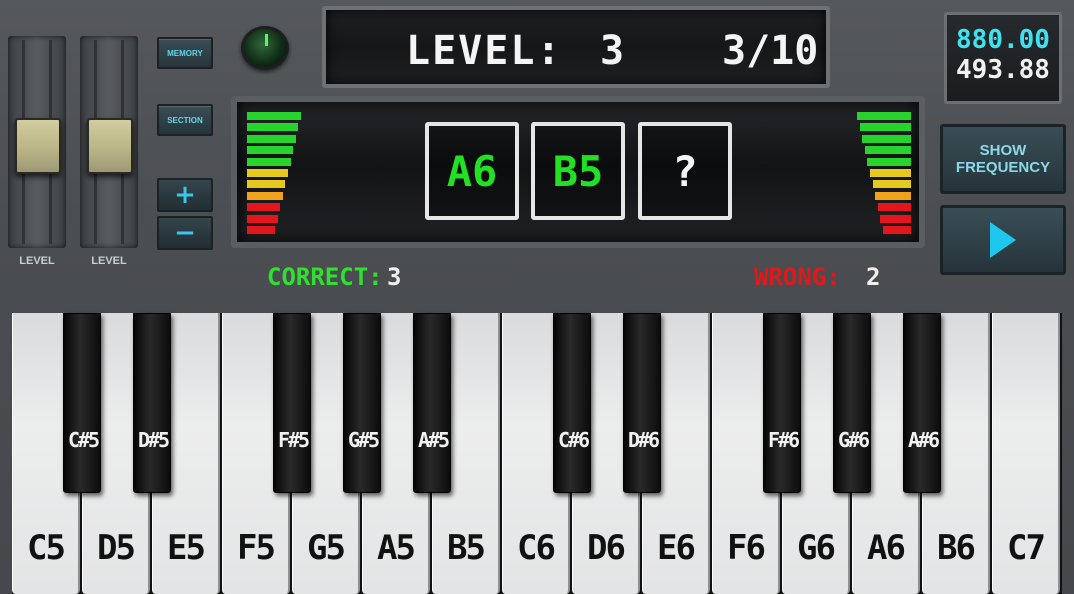  I want to click on level-meter-left, so click(277, 176).